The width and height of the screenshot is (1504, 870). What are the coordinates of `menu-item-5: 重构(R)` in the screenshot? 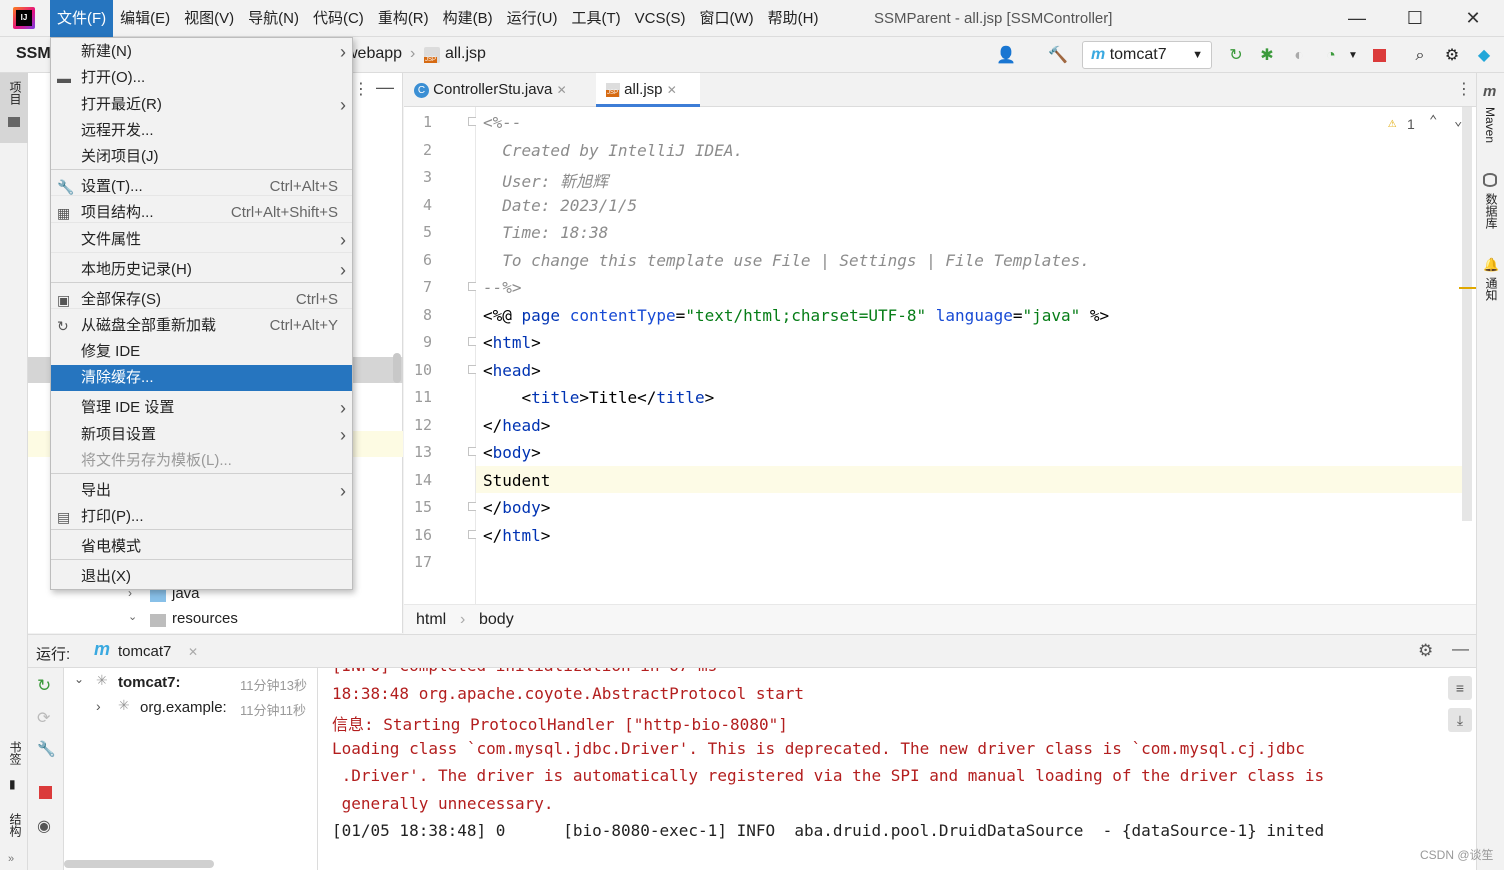 It's located at (403, 18).